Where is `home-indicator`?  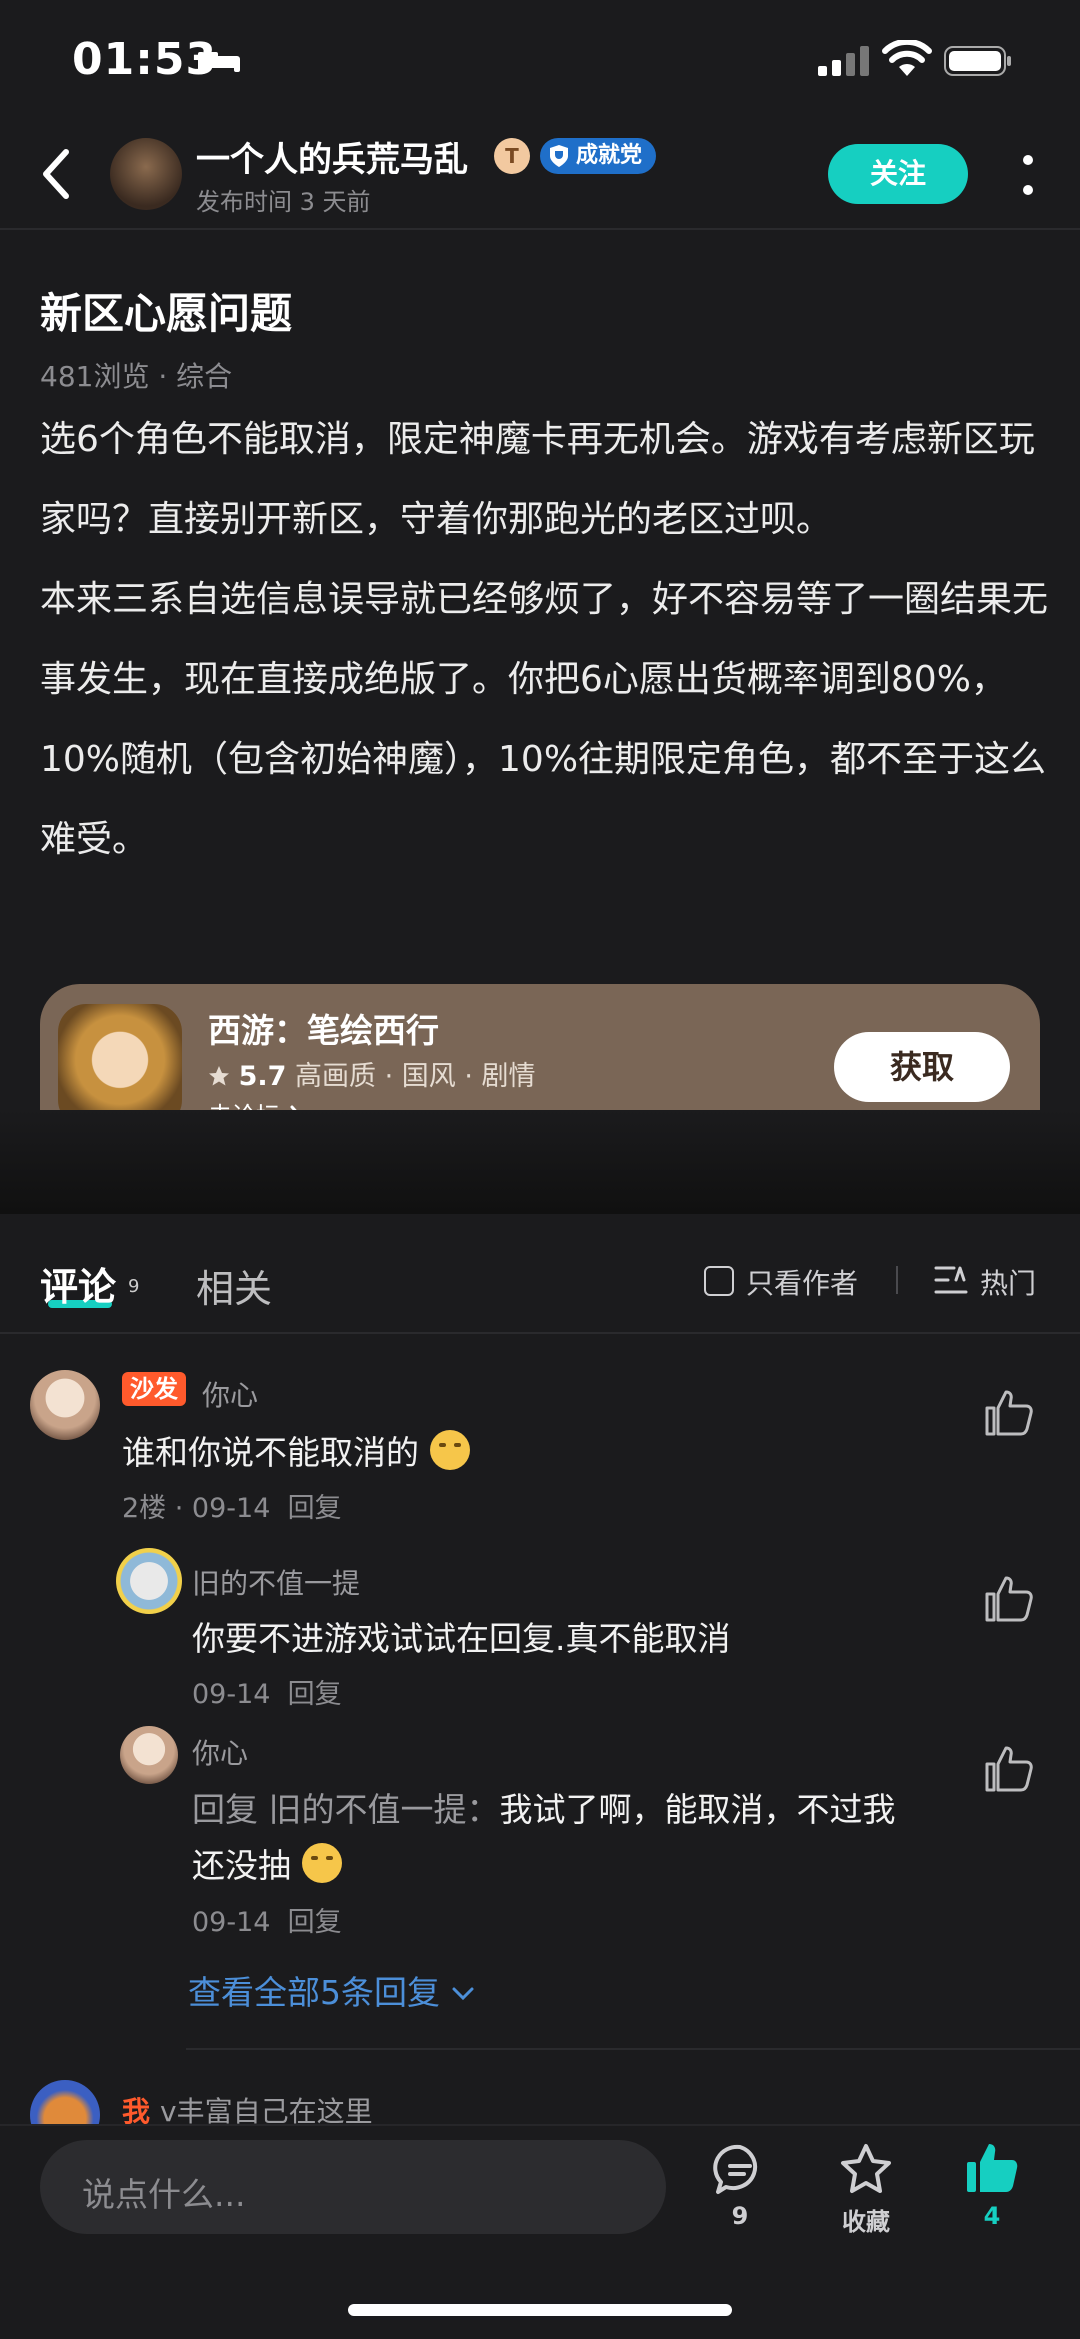
home-indicator is located at coordinates (540, 2310).